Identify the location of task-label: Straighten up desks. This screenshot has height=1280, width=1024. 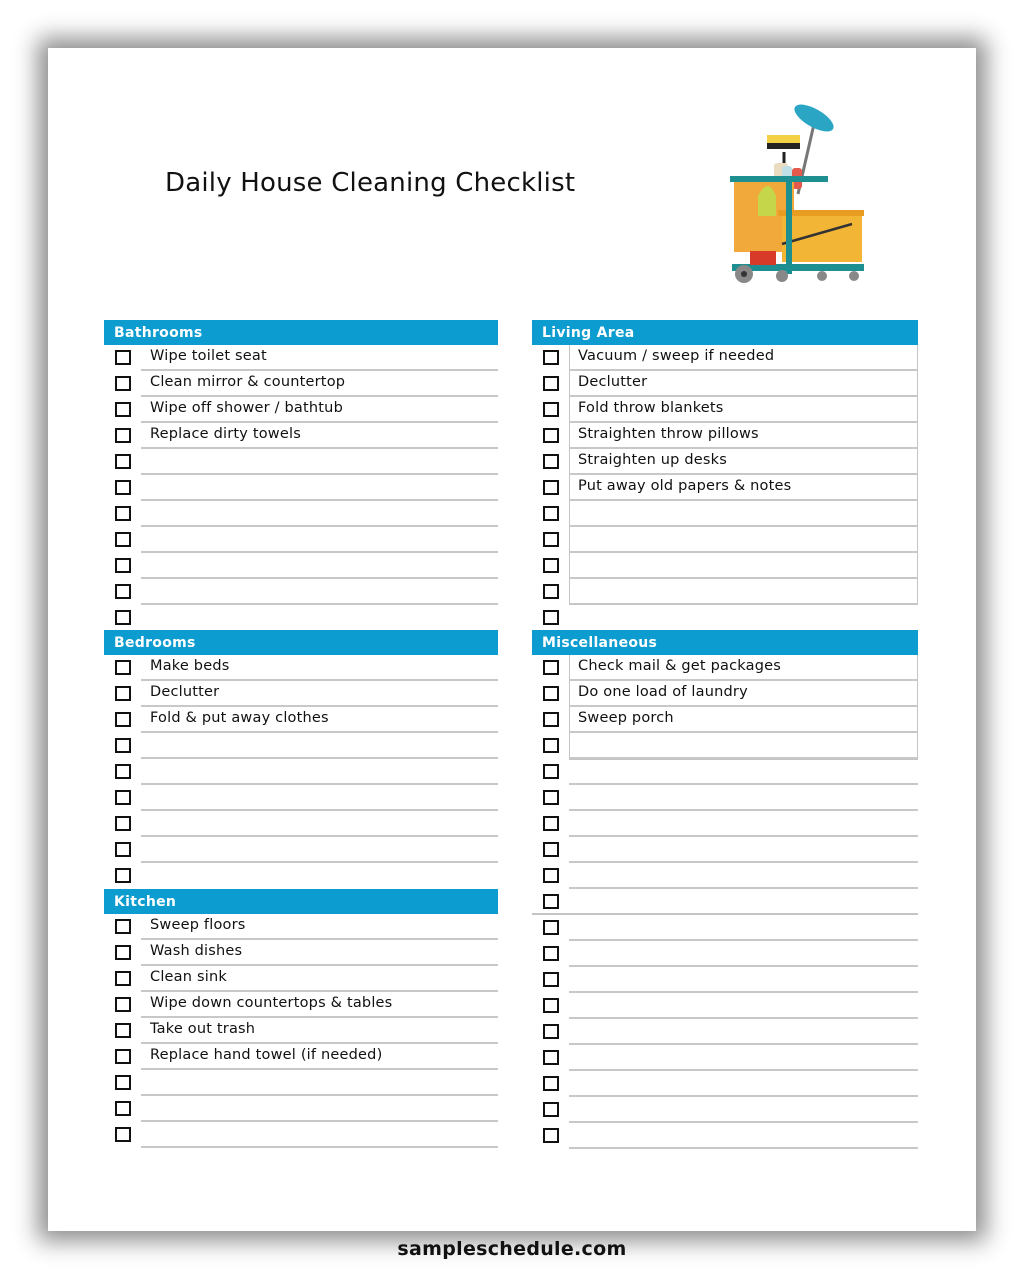
(652, 460).